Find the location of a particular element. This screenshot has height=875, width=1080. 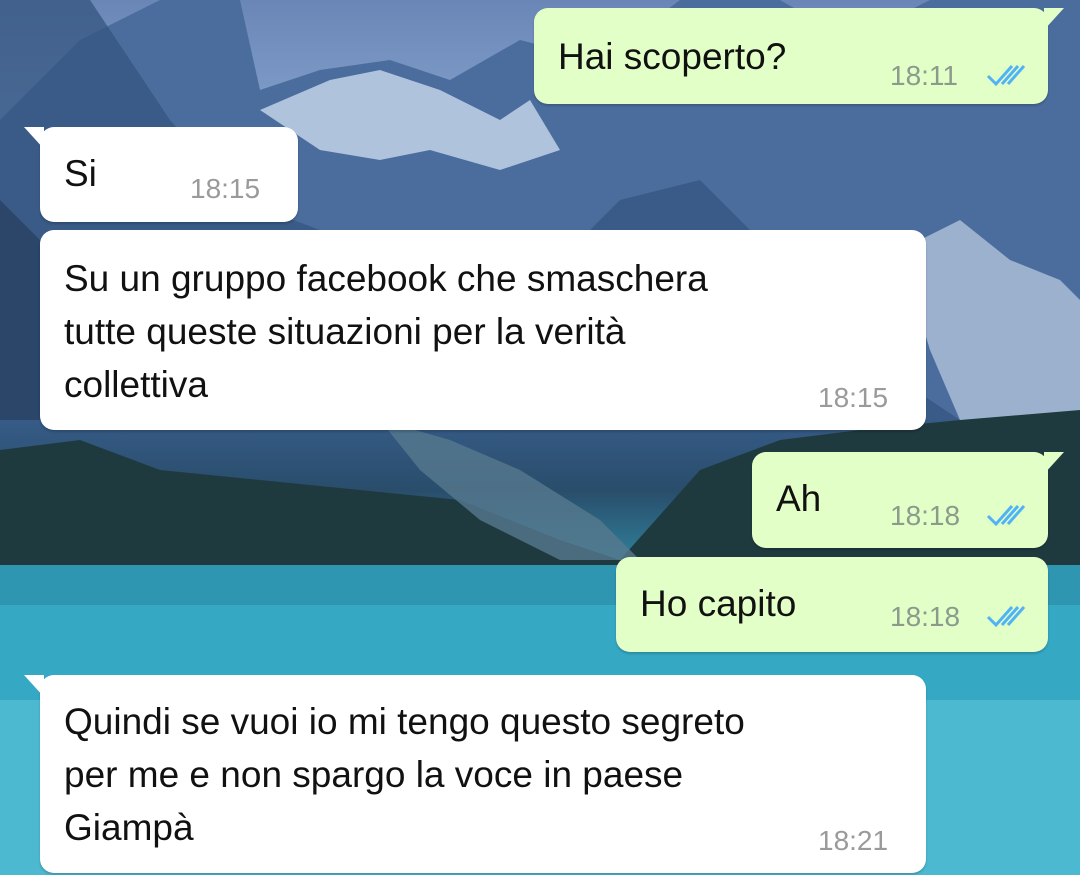

message-timestamp: 18:11 is located at coordinates (924, 75).